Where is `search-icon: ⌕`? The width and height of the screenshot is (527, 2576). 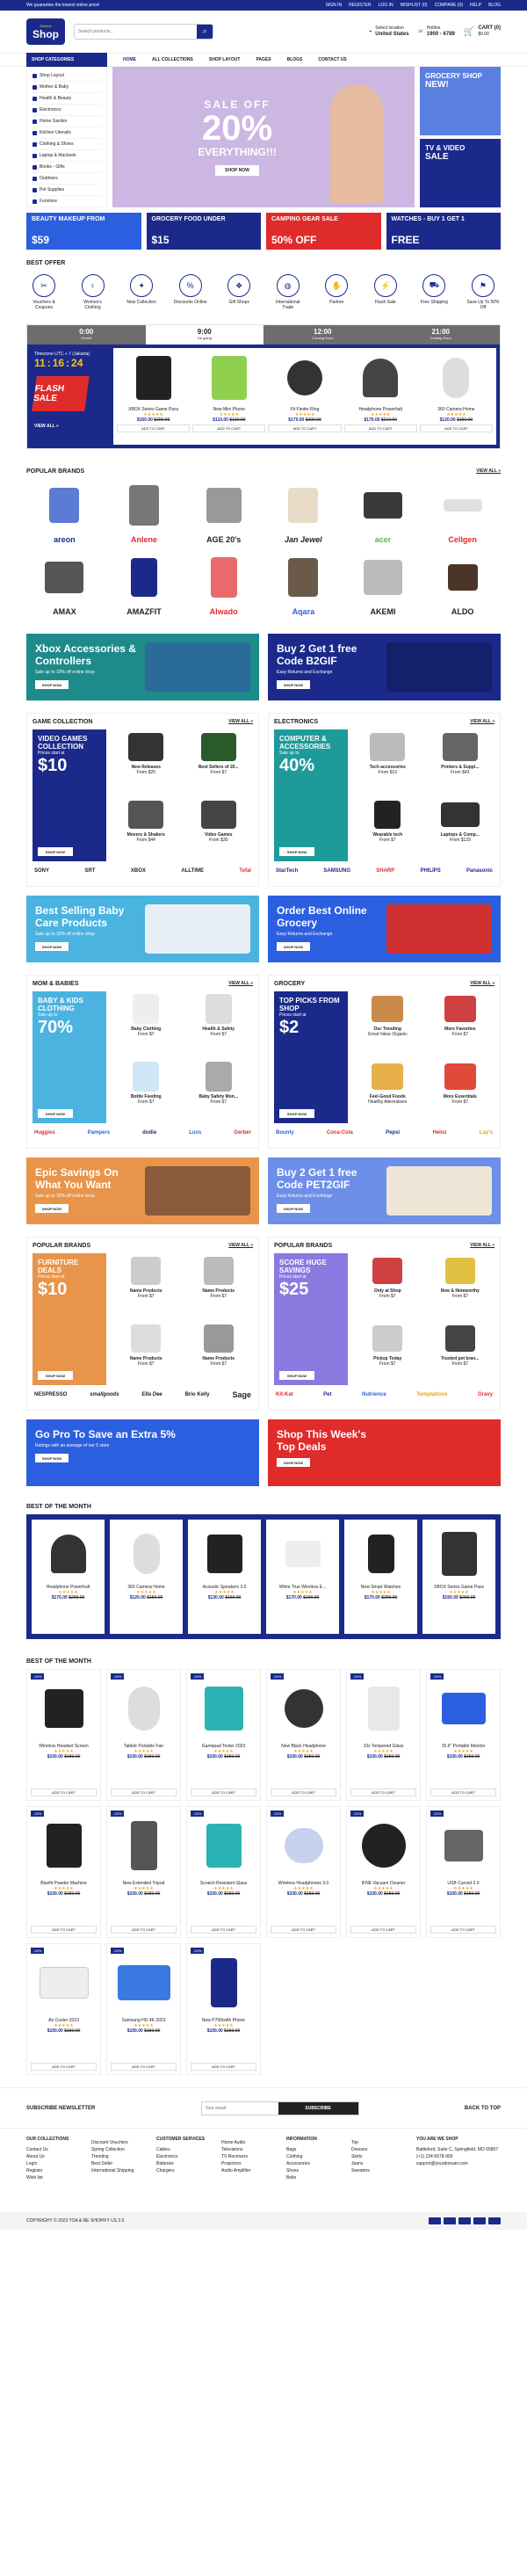
search-icon: ⌕ is located at coordinates (205, 32).